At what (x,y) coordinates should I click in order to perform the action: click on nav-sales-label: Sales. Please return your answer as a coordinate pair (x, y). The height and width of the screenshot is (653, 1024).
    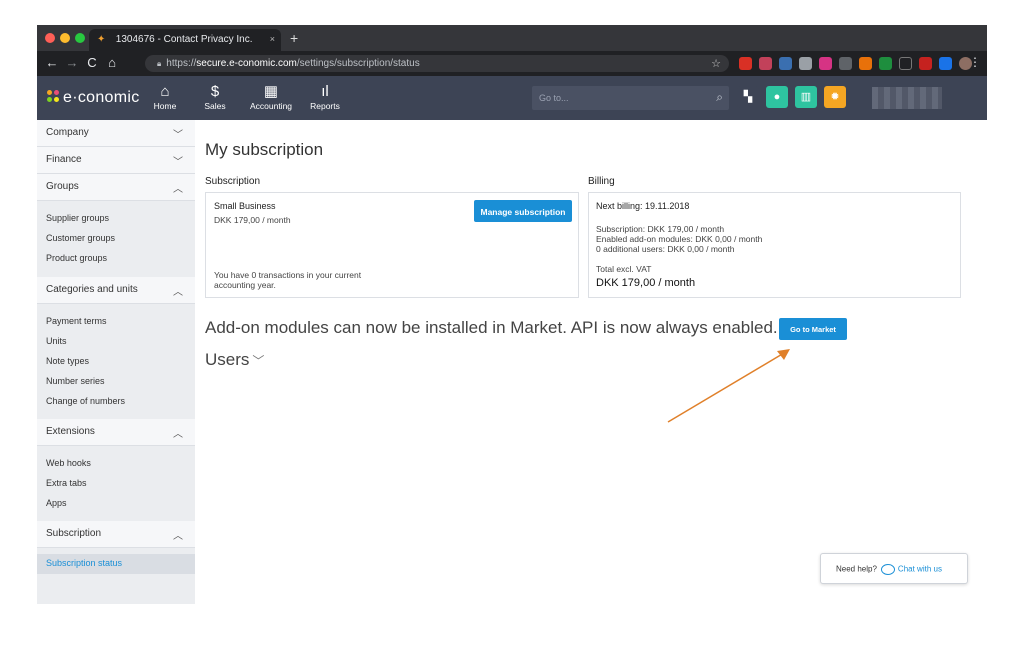
    Looking at the image, I should click on (215, 106).